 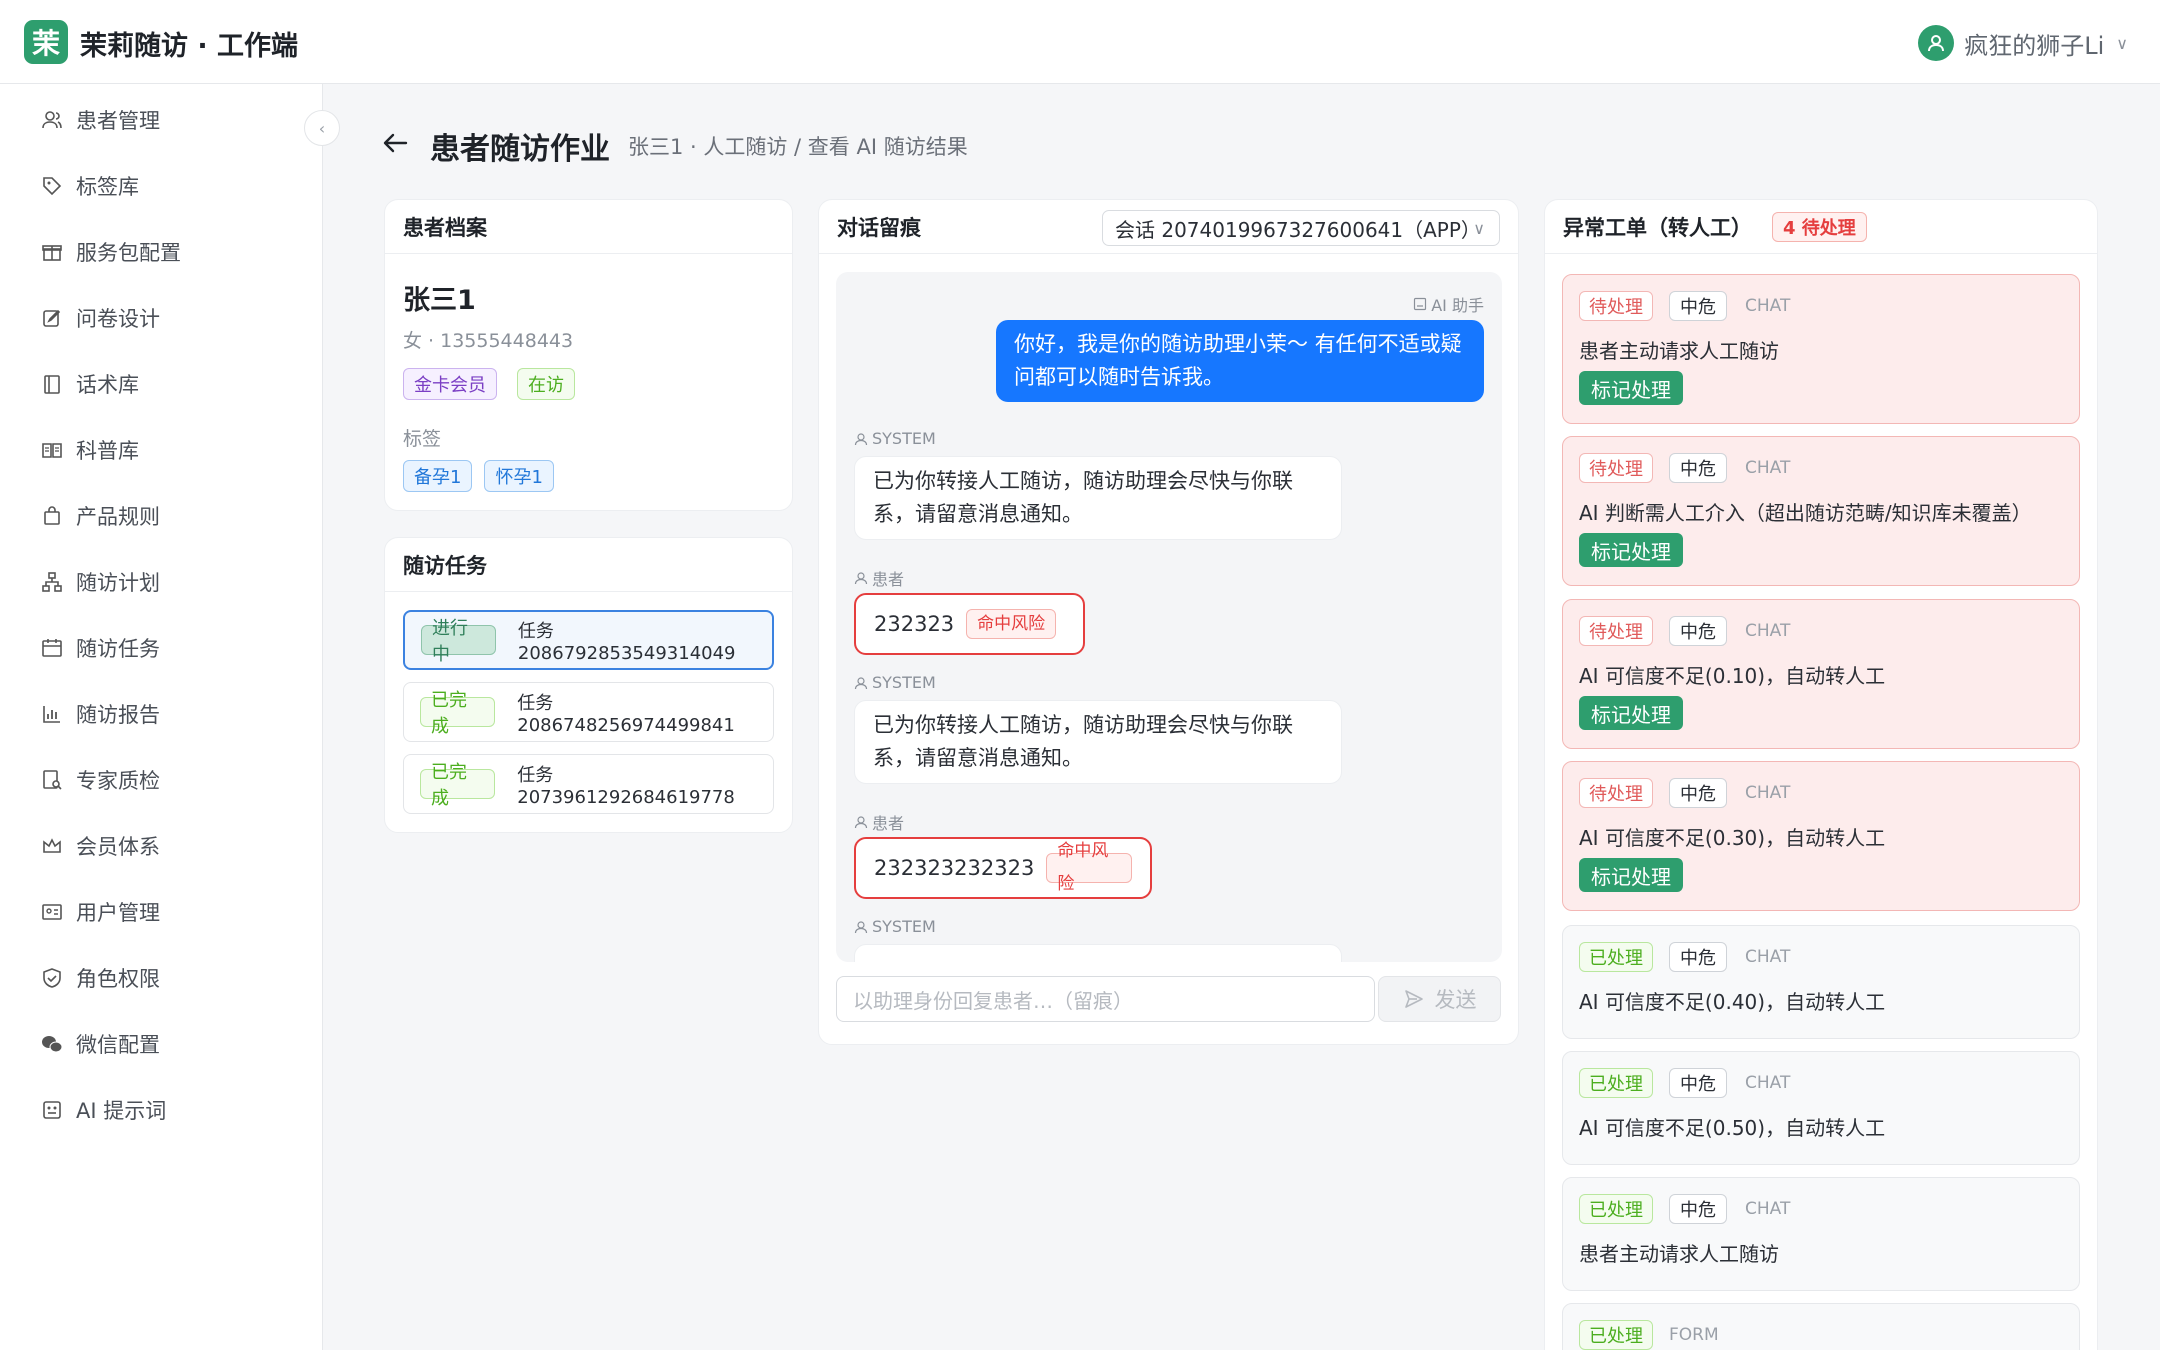 I want to click on ticket-description: AI 可信度不足(0.30)，自动转人工, so click(x=1732, y=838).